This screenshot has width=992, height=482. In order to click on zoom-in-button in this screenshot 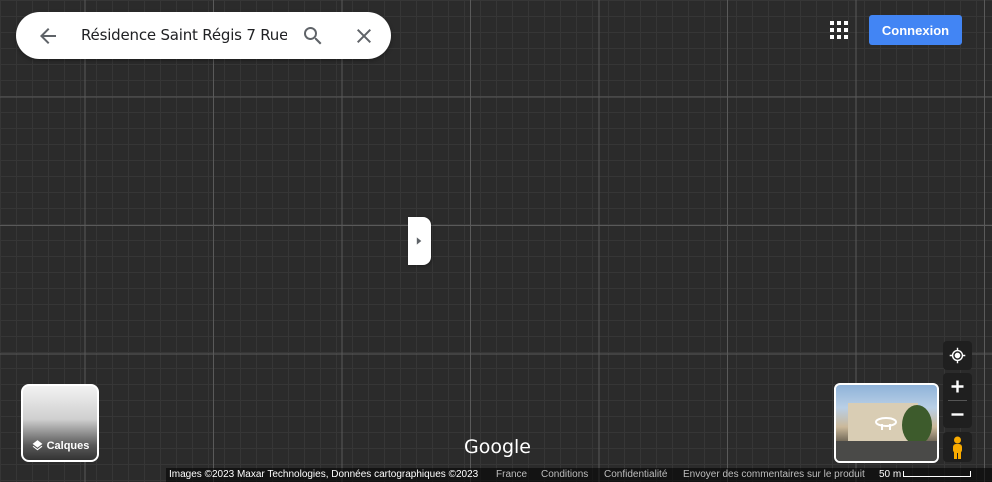, I will do `click(957, 386)`.